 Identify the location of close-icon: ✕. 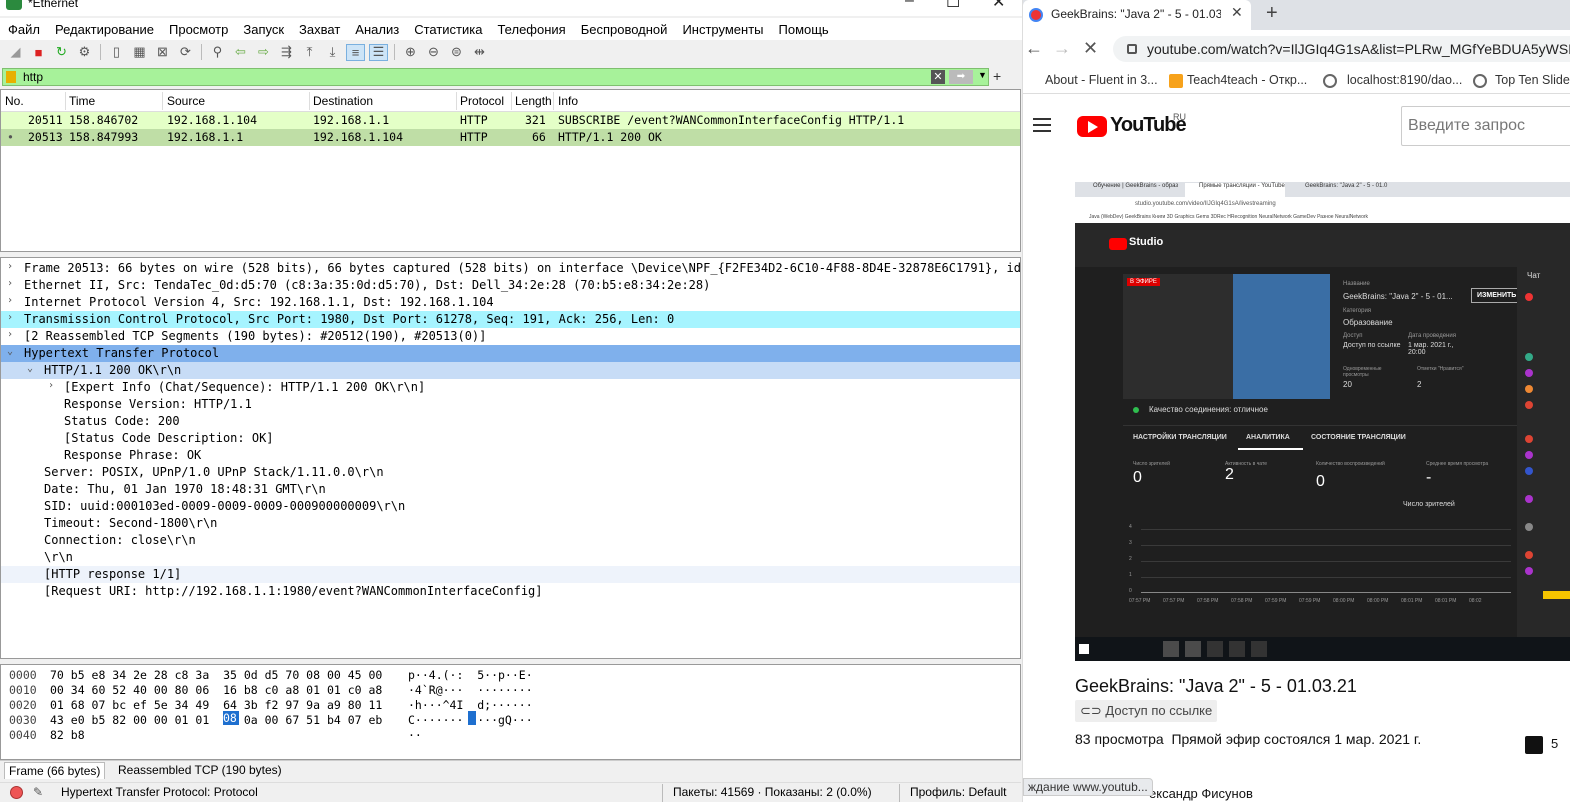
(998, 6).